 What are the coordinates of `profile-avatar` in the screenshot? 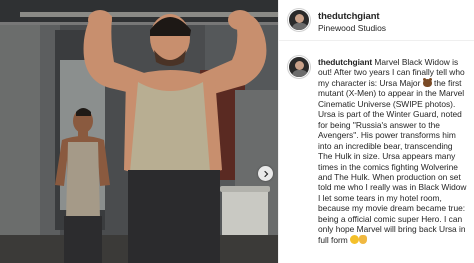 It's located at (299, 20).